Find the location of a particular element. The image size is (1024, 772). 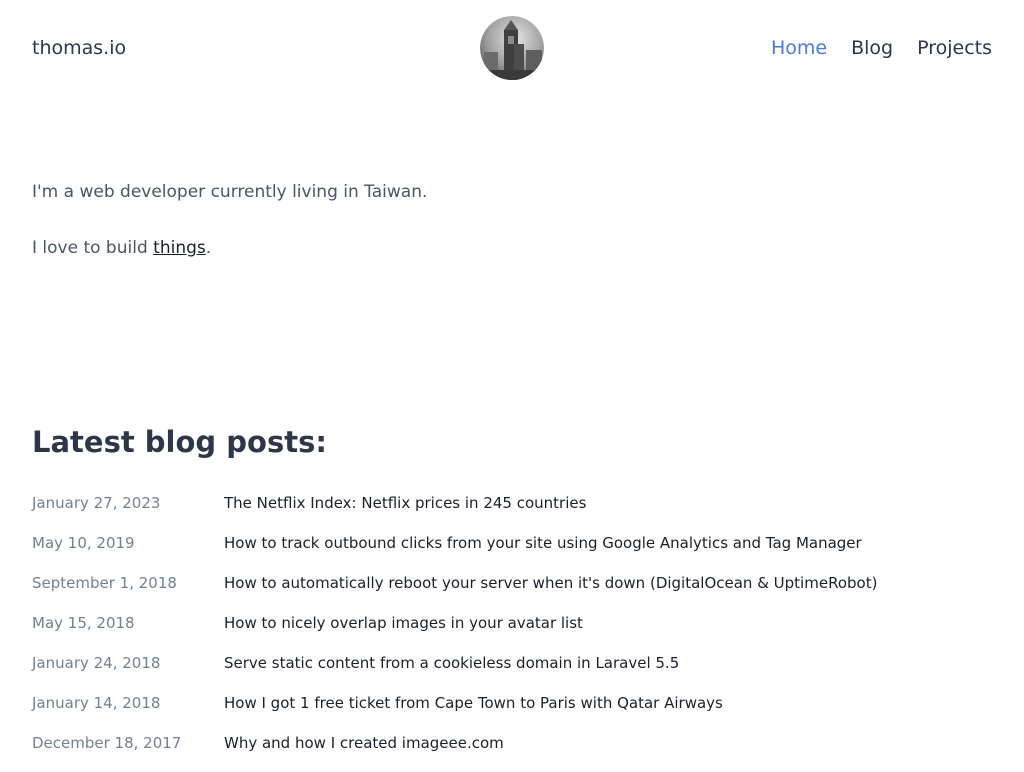

post-date: September 1, 2018 is located at coordinates (104, 583).